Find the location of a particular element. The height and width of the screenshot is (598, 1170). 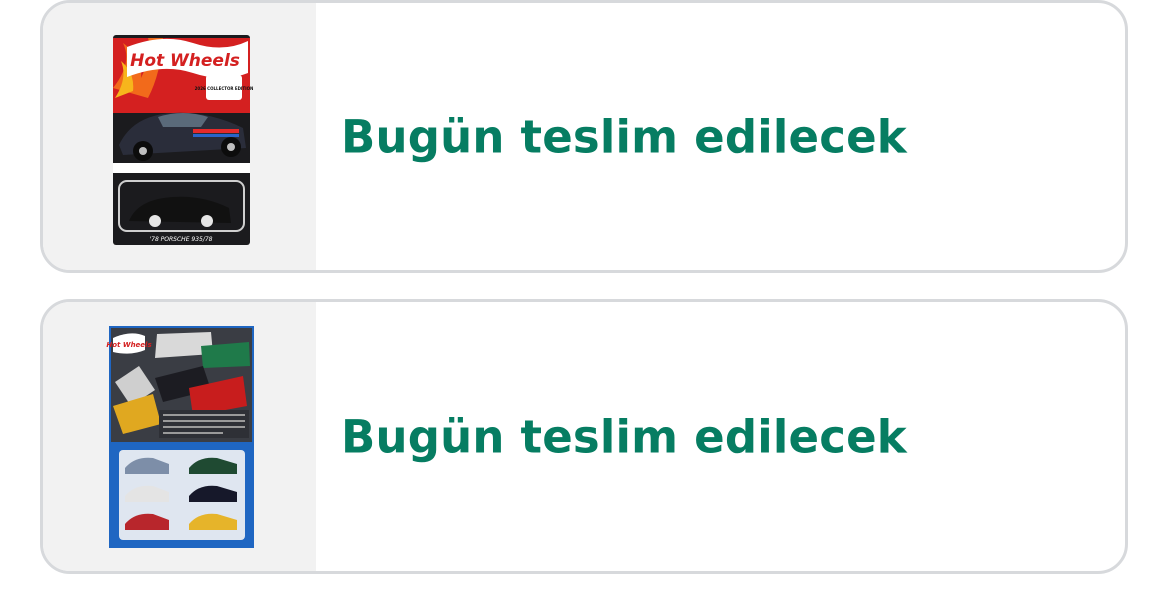

product-image-hot-wheels-5-pack: Hot Wheels is located at coordinates (180, 437).